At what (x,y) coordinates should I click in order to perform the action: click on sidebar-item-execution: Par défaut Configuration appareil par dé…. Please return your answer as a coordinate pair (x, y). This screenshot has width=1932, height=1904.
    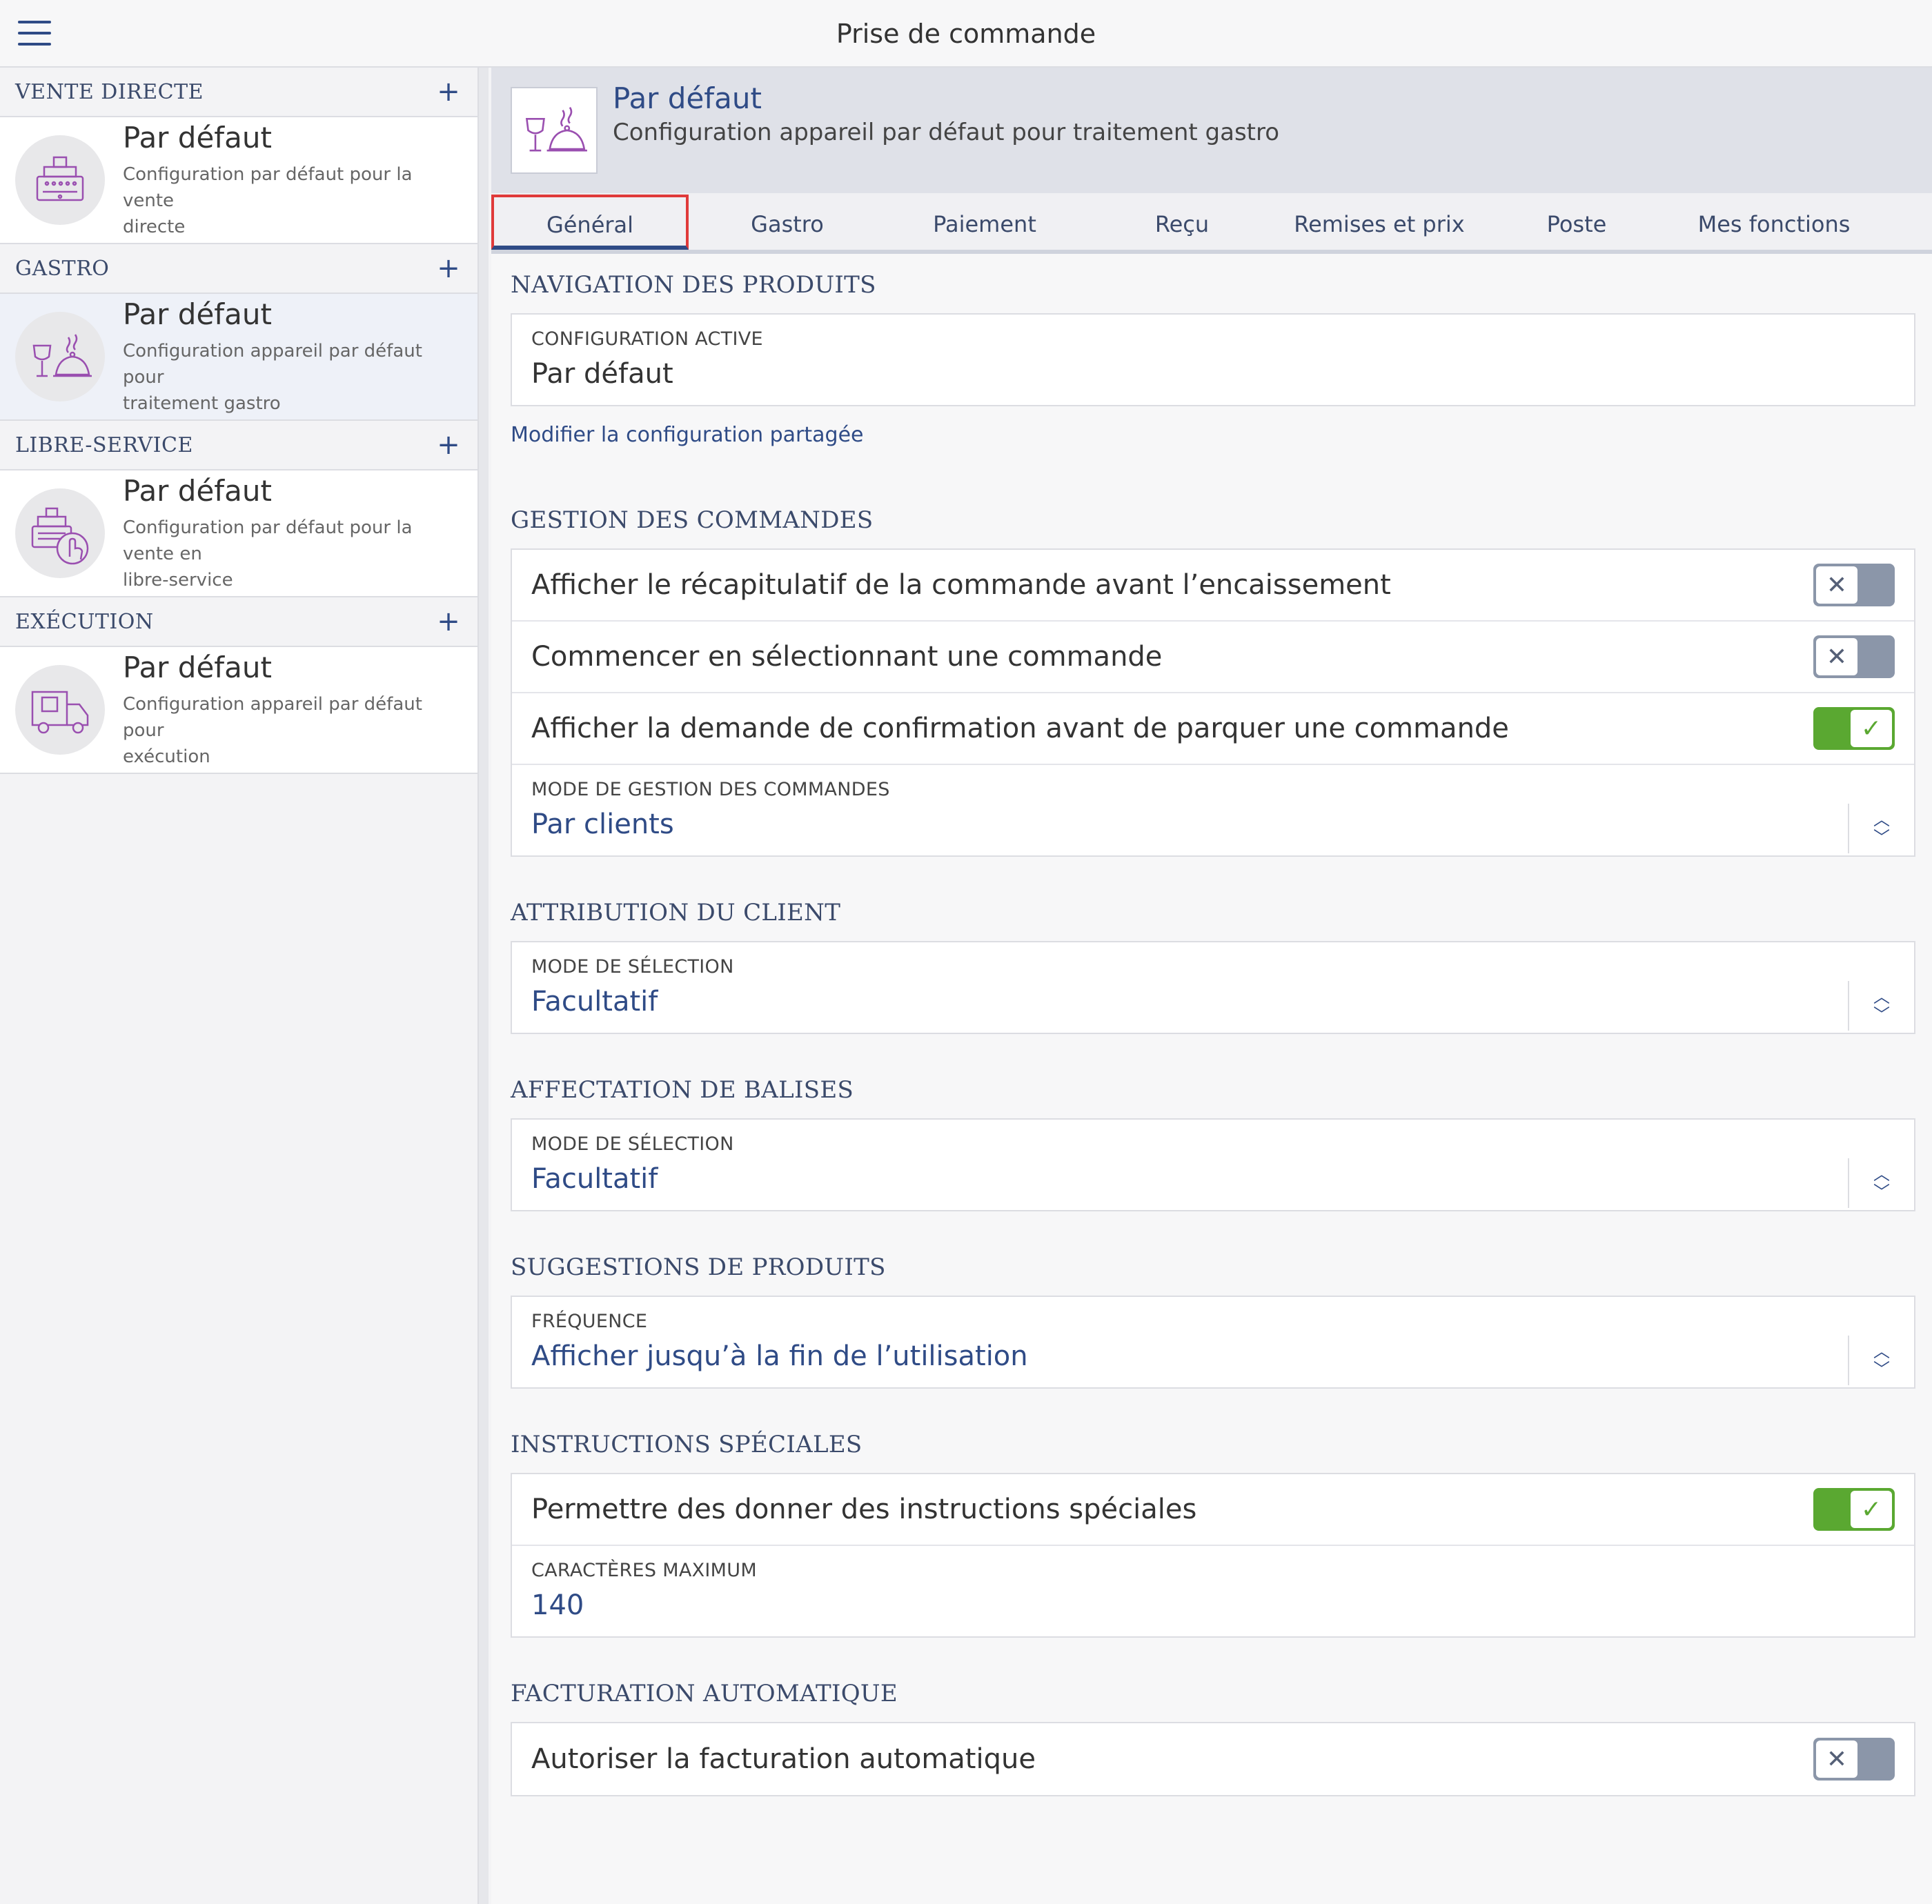
    Looking at the image, I should click on (238, 710).